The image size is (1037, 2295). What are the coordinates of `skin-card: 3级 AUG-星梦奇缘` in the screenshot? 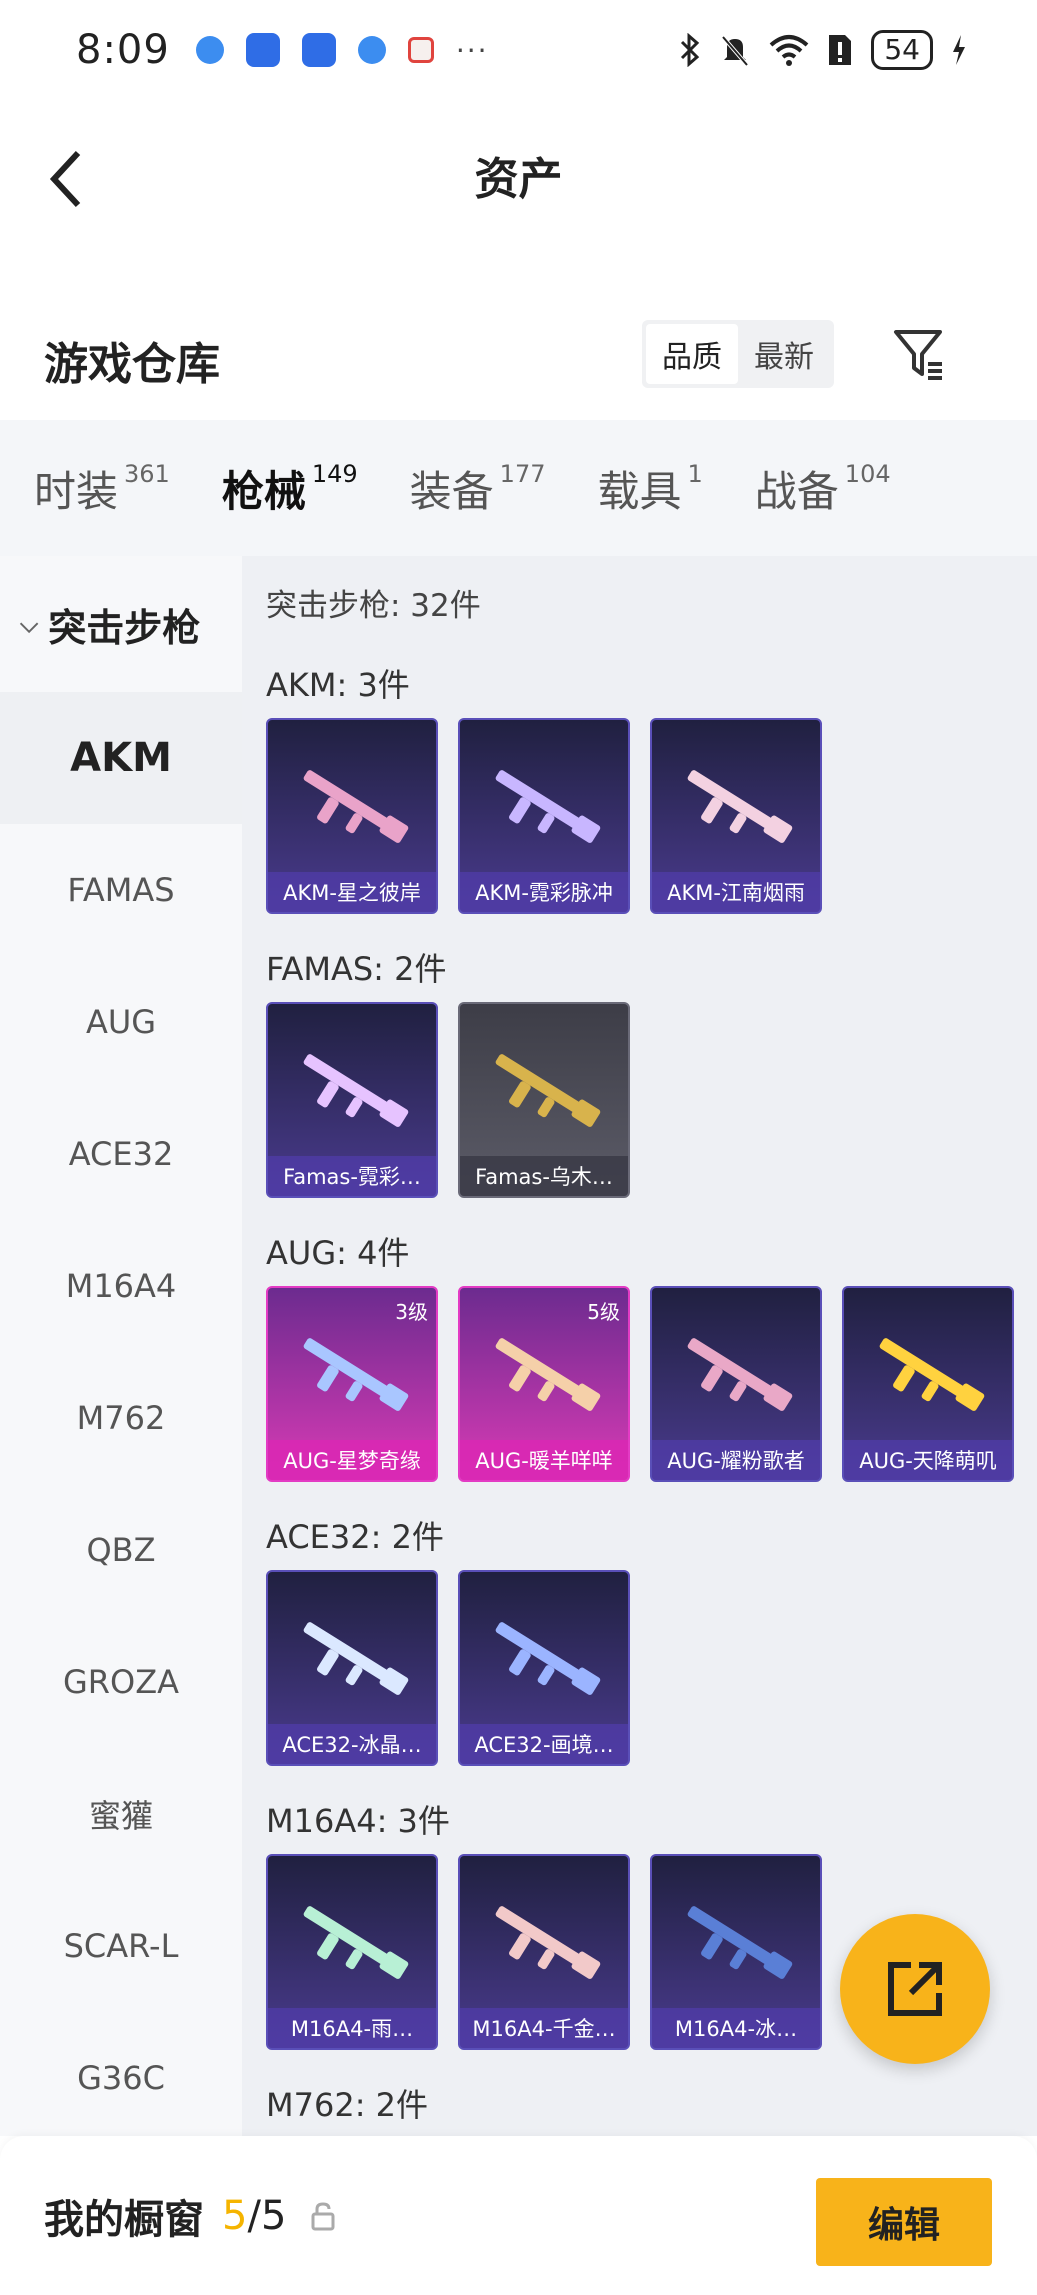 It's located at (352, 1384).